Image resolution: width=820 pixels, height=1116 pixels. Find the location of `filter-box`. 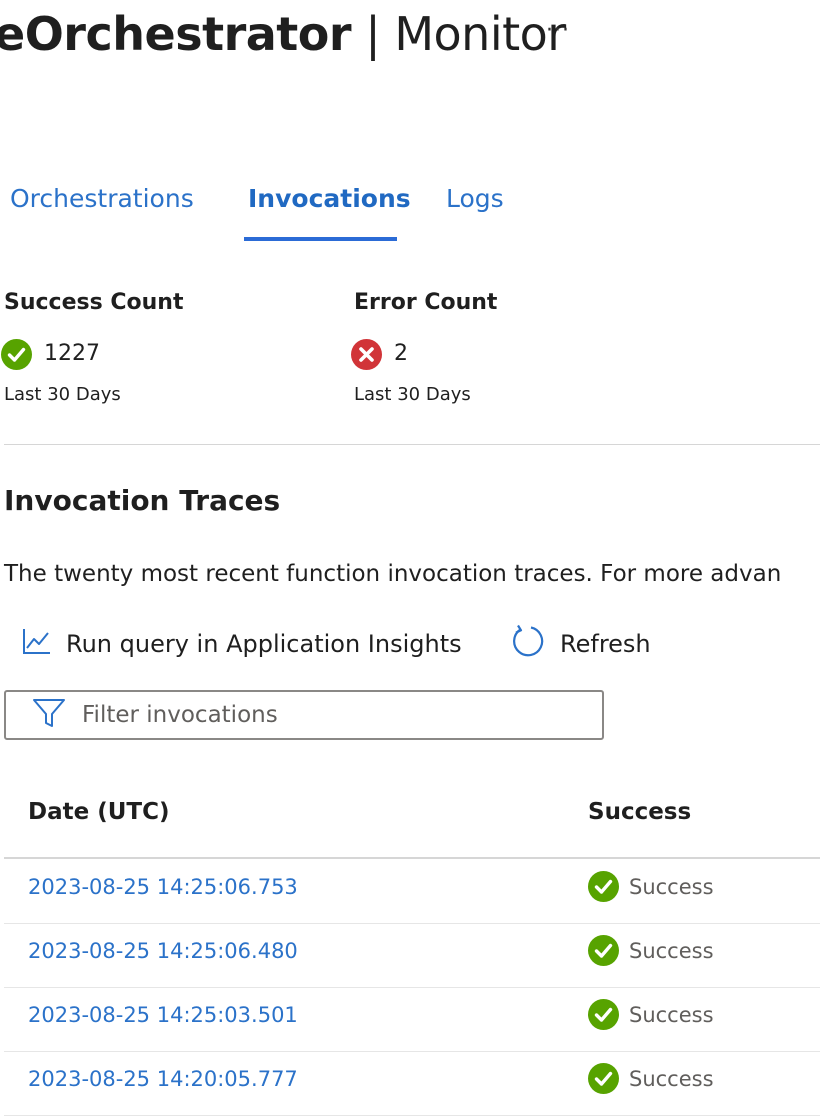

filter-box is located at coordinates (304, 715).